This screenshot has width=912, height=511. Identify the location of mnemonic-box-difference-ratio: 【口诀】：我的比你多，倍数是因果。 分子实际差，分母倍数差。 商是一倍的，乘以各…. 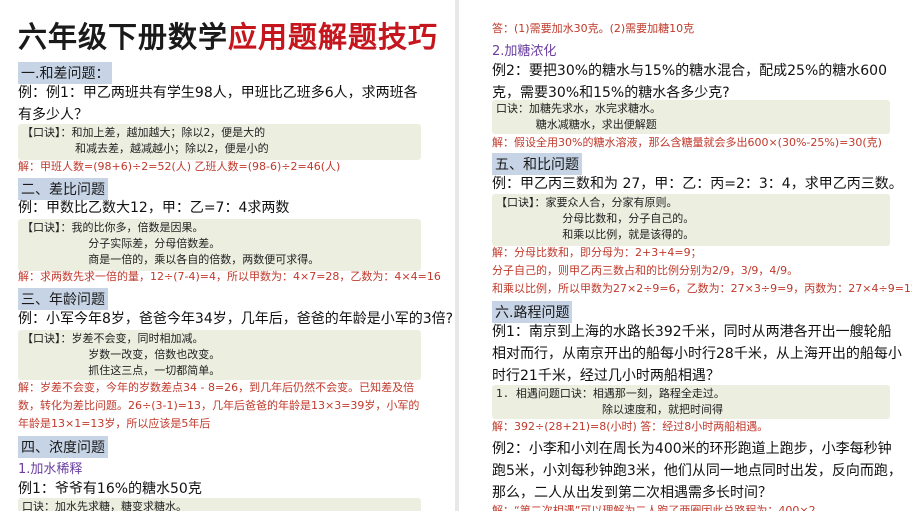
(219, 245).